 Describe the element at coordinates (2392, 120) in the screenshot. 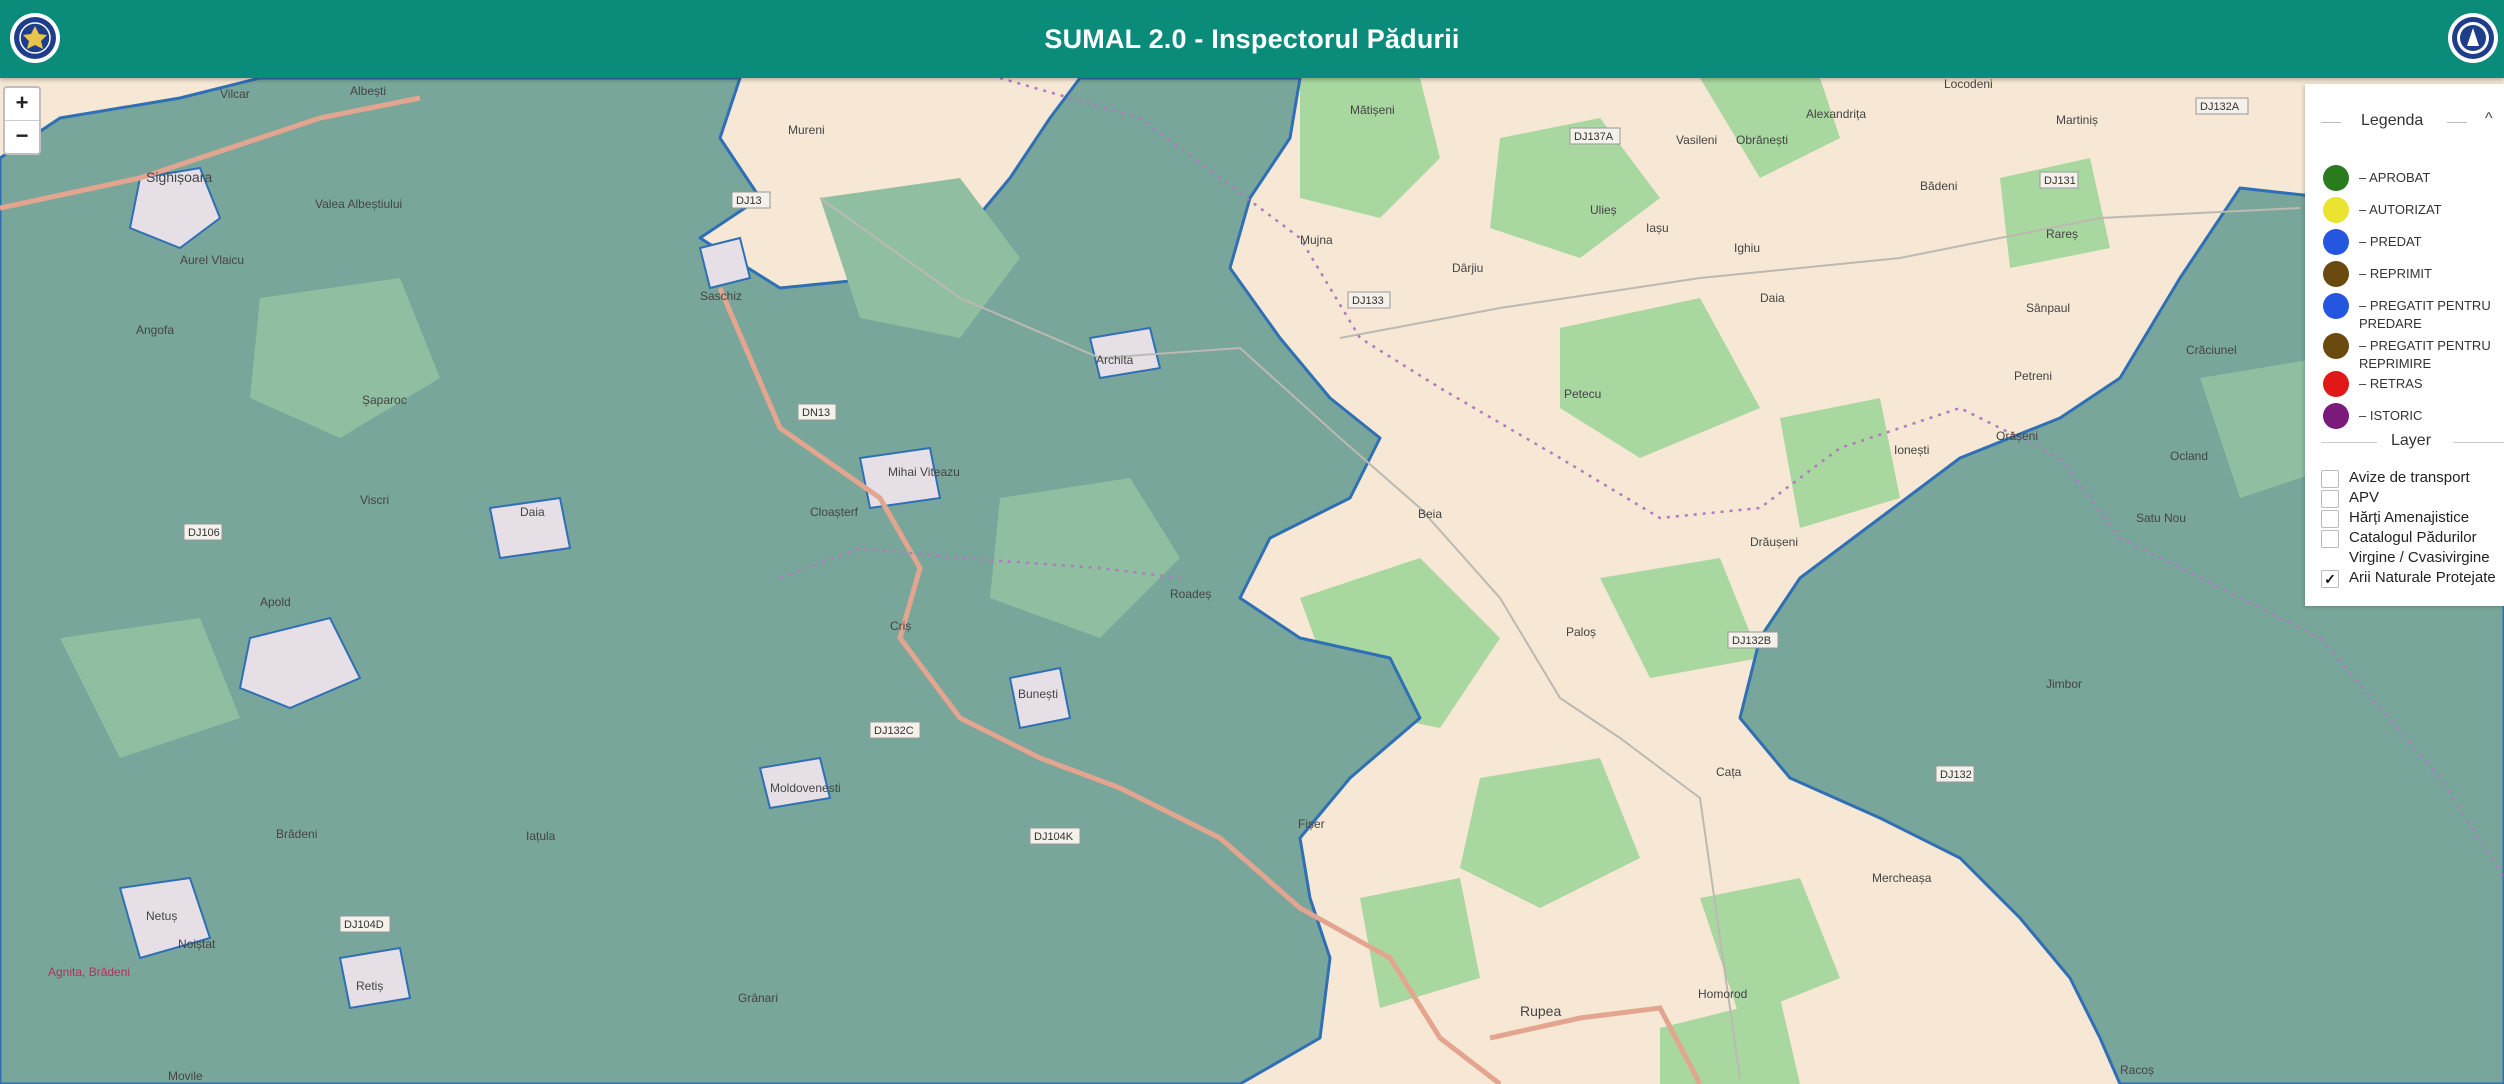

I see `legend-title: Legenda` at that location.